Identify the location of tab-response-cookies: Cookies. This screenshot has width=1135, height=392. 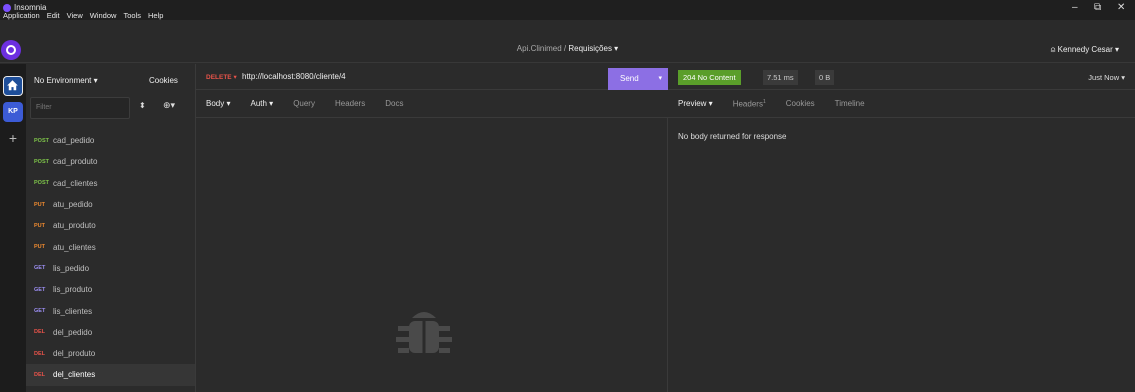
(800, 103).